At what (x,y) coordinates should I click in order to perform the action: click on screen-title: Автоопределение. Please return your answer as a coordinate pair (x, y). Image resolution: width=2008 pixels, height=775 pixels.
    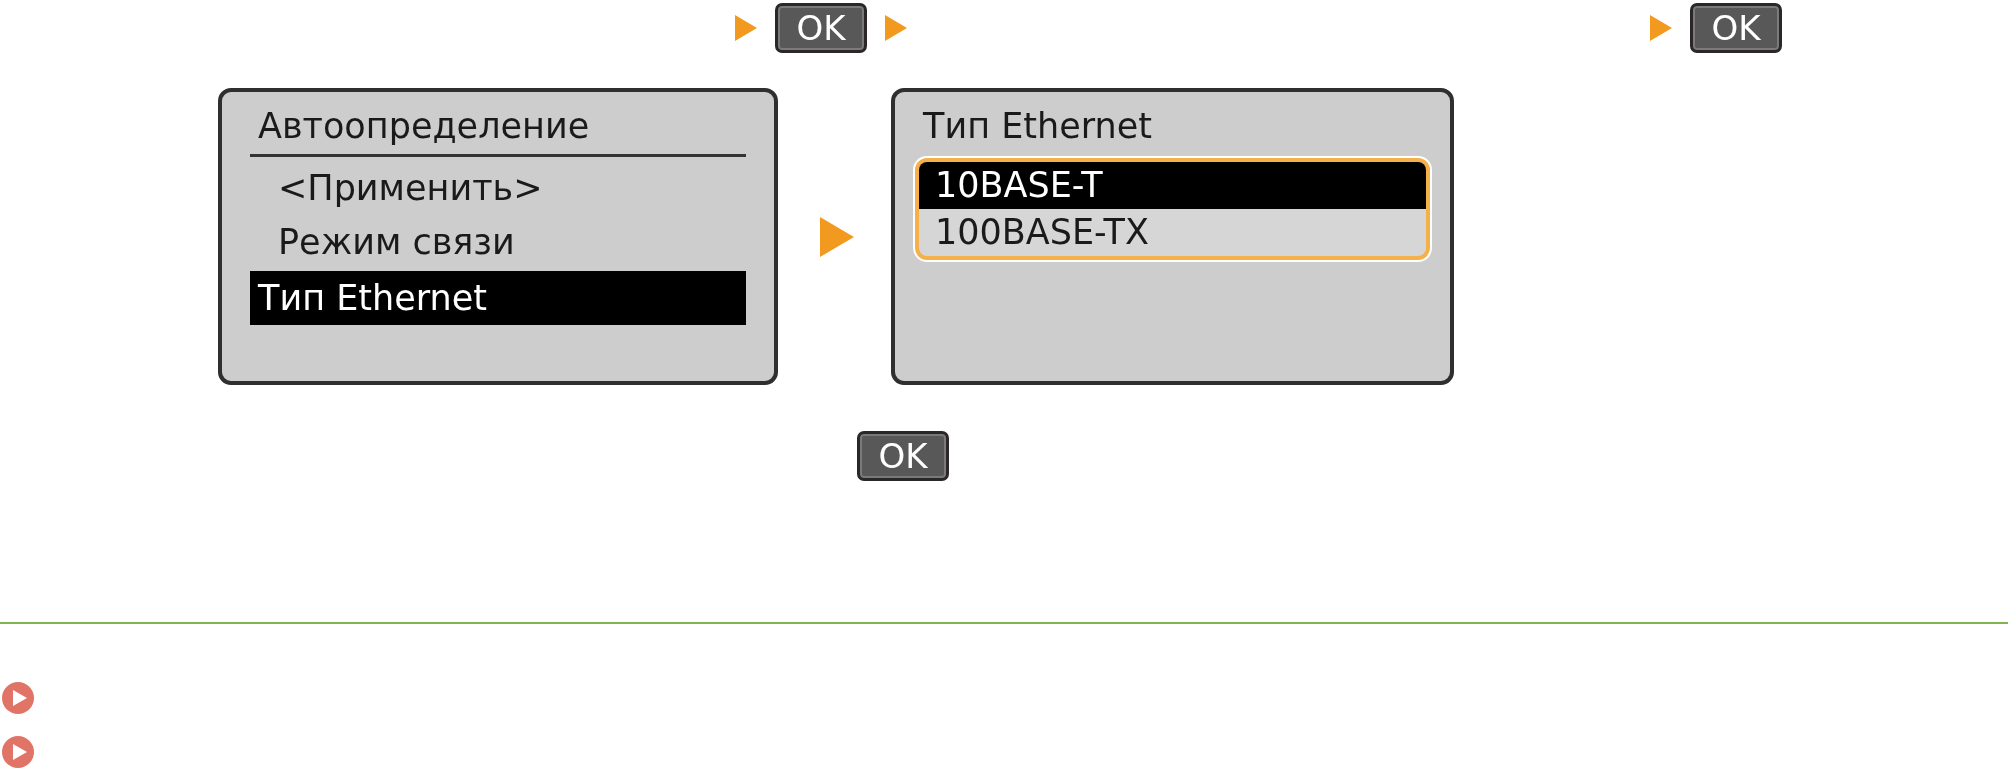
    Looking at the image, I should click on (498, 130).